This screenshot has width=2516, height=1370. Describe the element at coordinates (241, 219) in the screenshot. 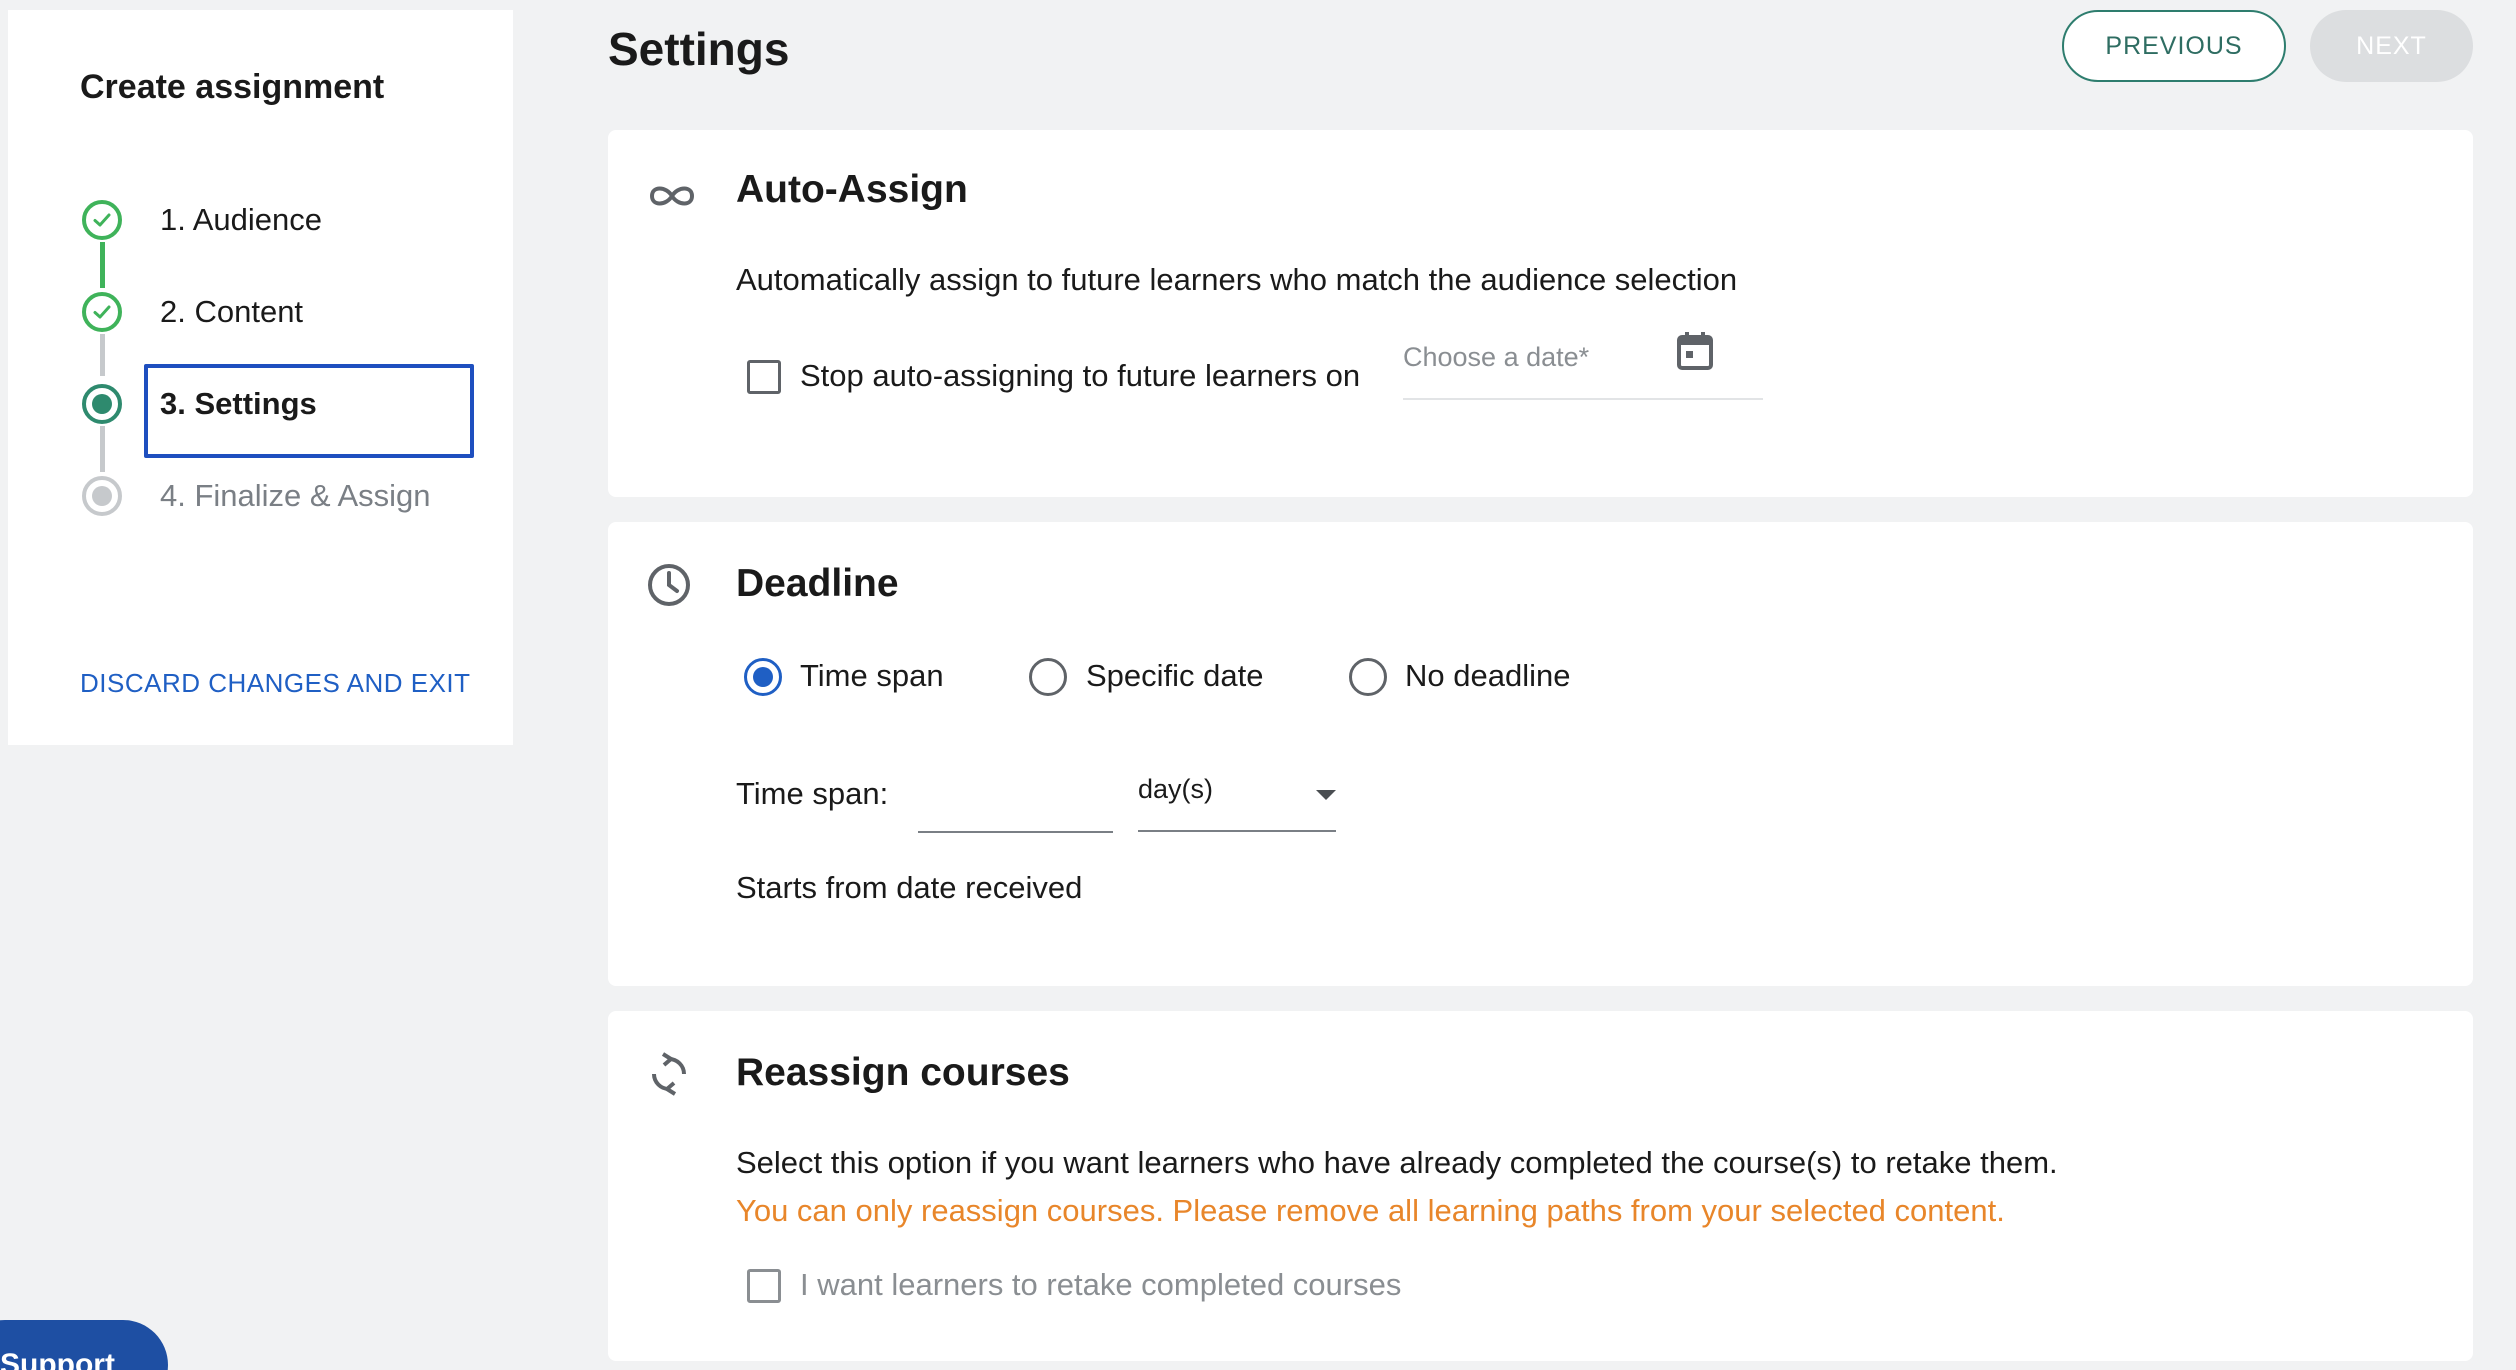

I see `step-label: 1. Audience` at that location.